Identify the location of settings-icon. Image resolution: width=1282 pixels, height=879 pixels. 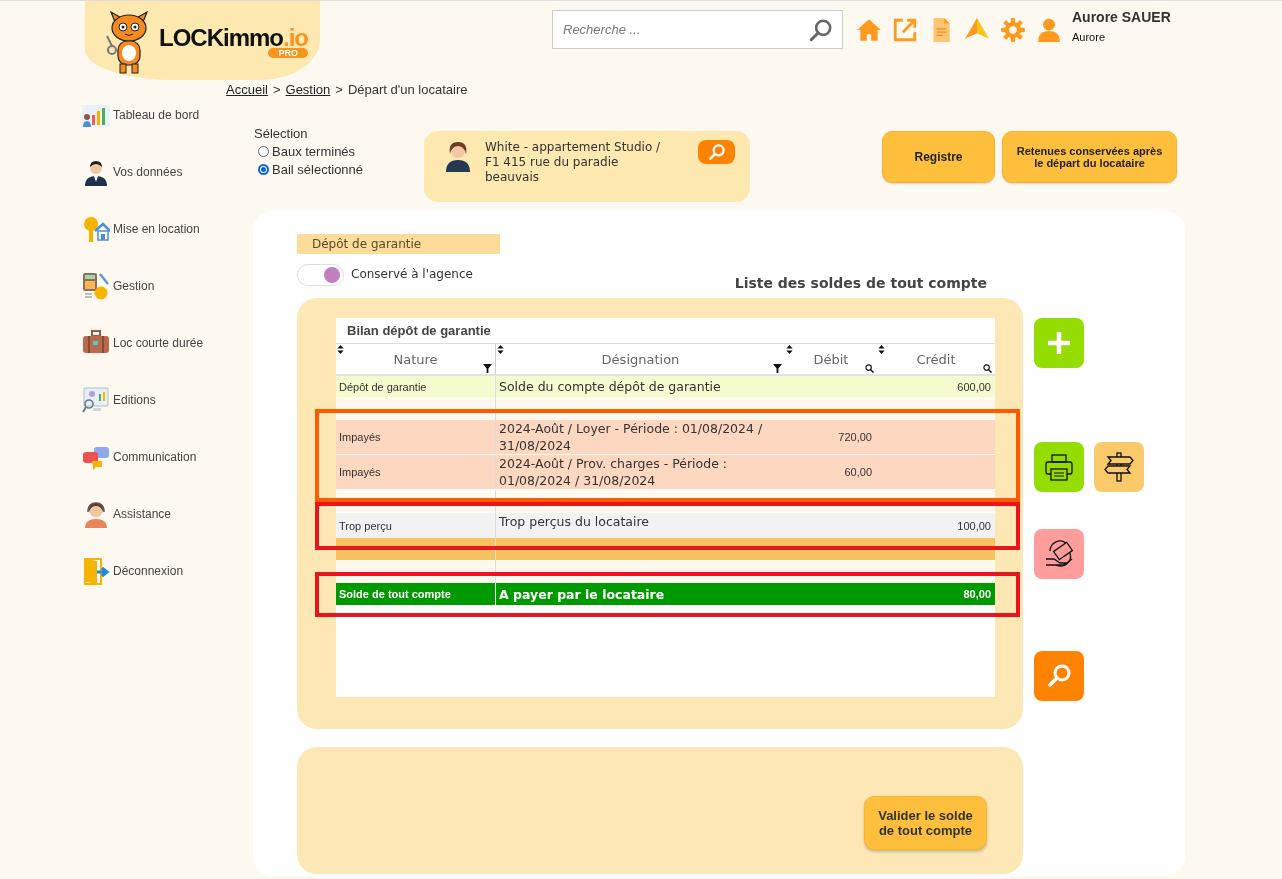
(1013, 30).